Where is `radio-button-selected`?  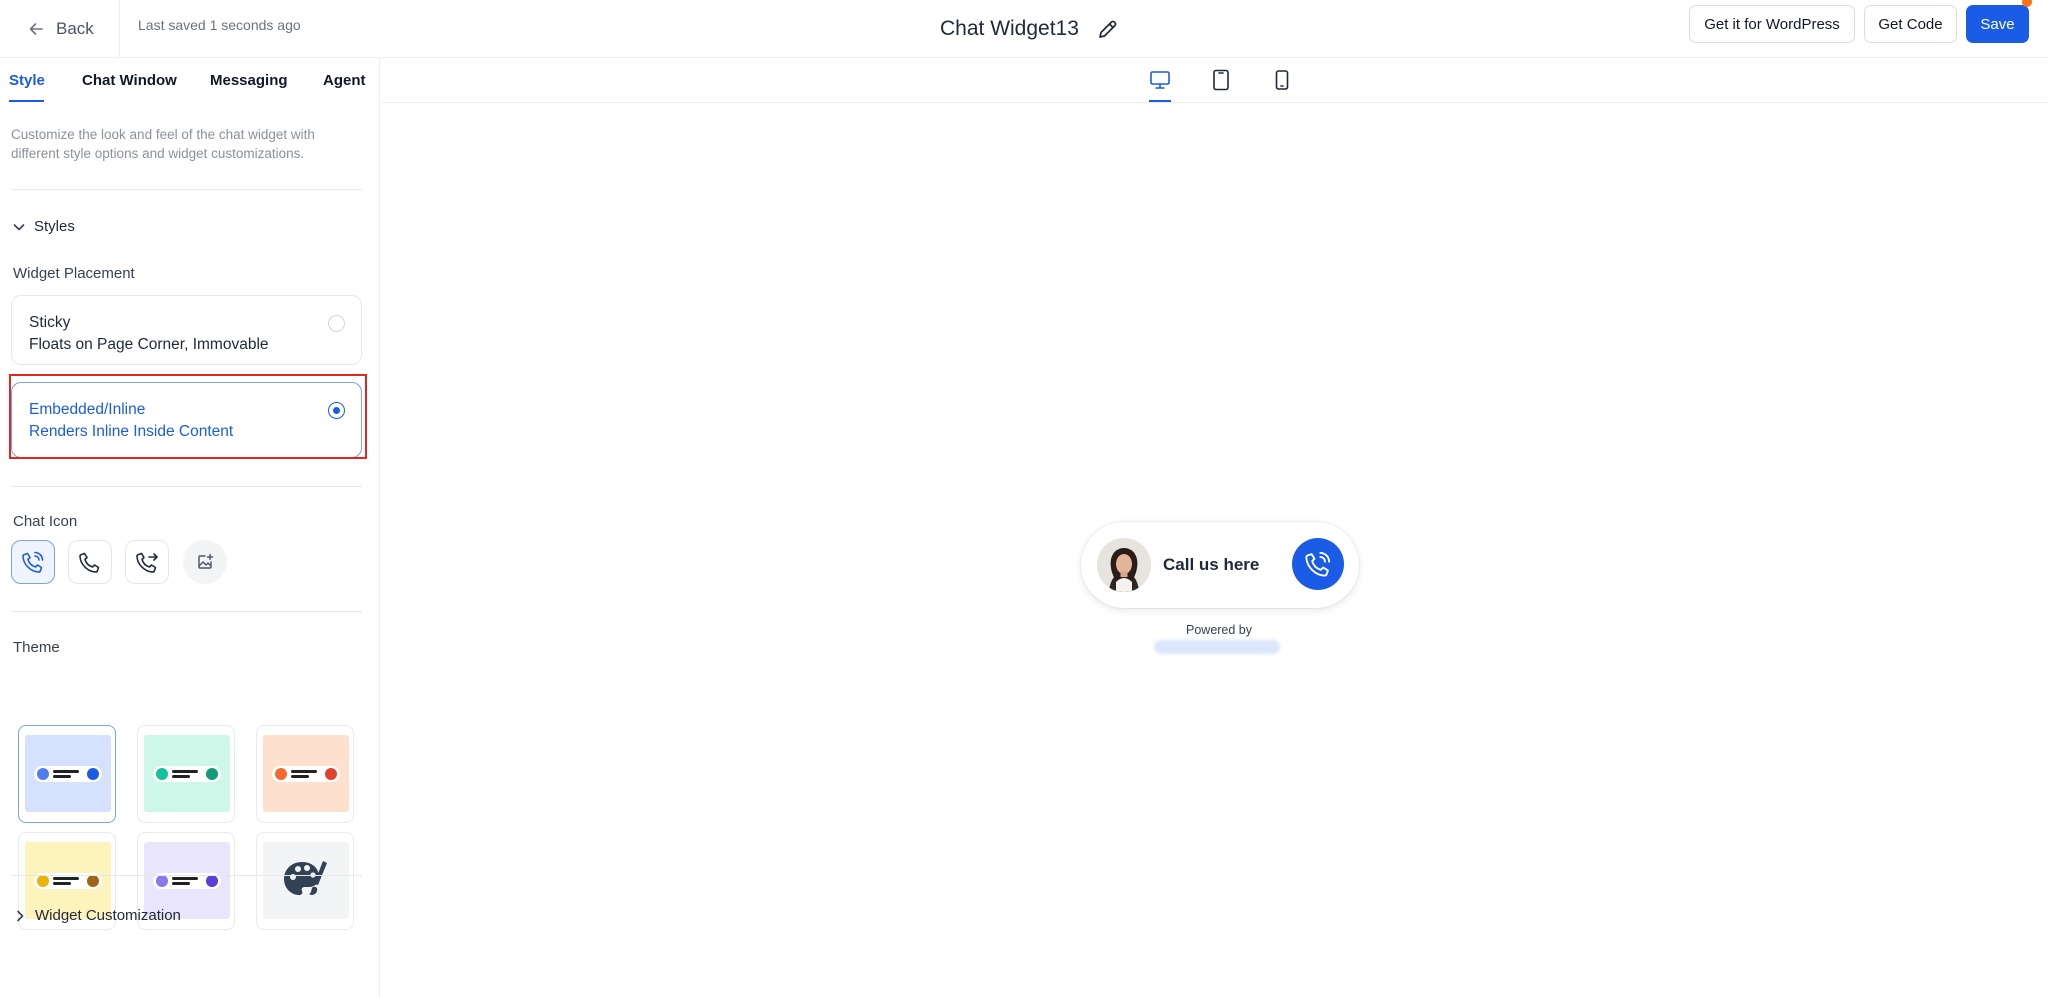
radio-button-selected is located at coordinates (336, 410).